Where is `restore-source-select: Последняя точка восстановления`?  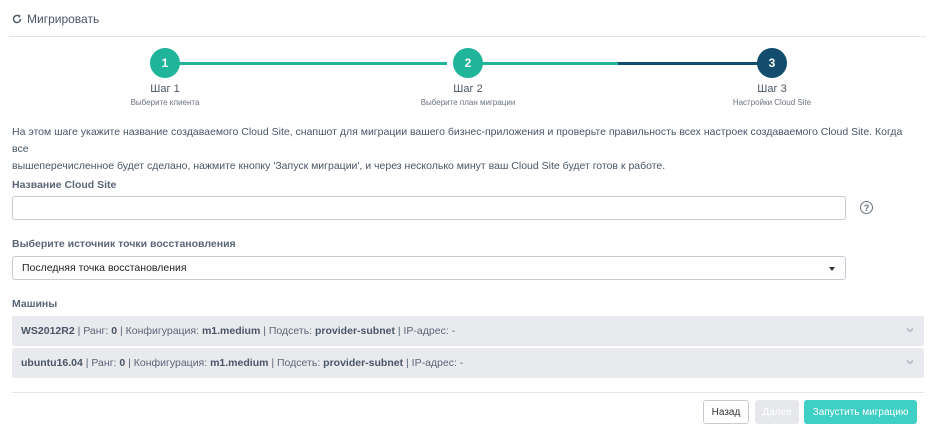
restore-source-select: Последняя точка восстановления is located at coordinates (429, 268).